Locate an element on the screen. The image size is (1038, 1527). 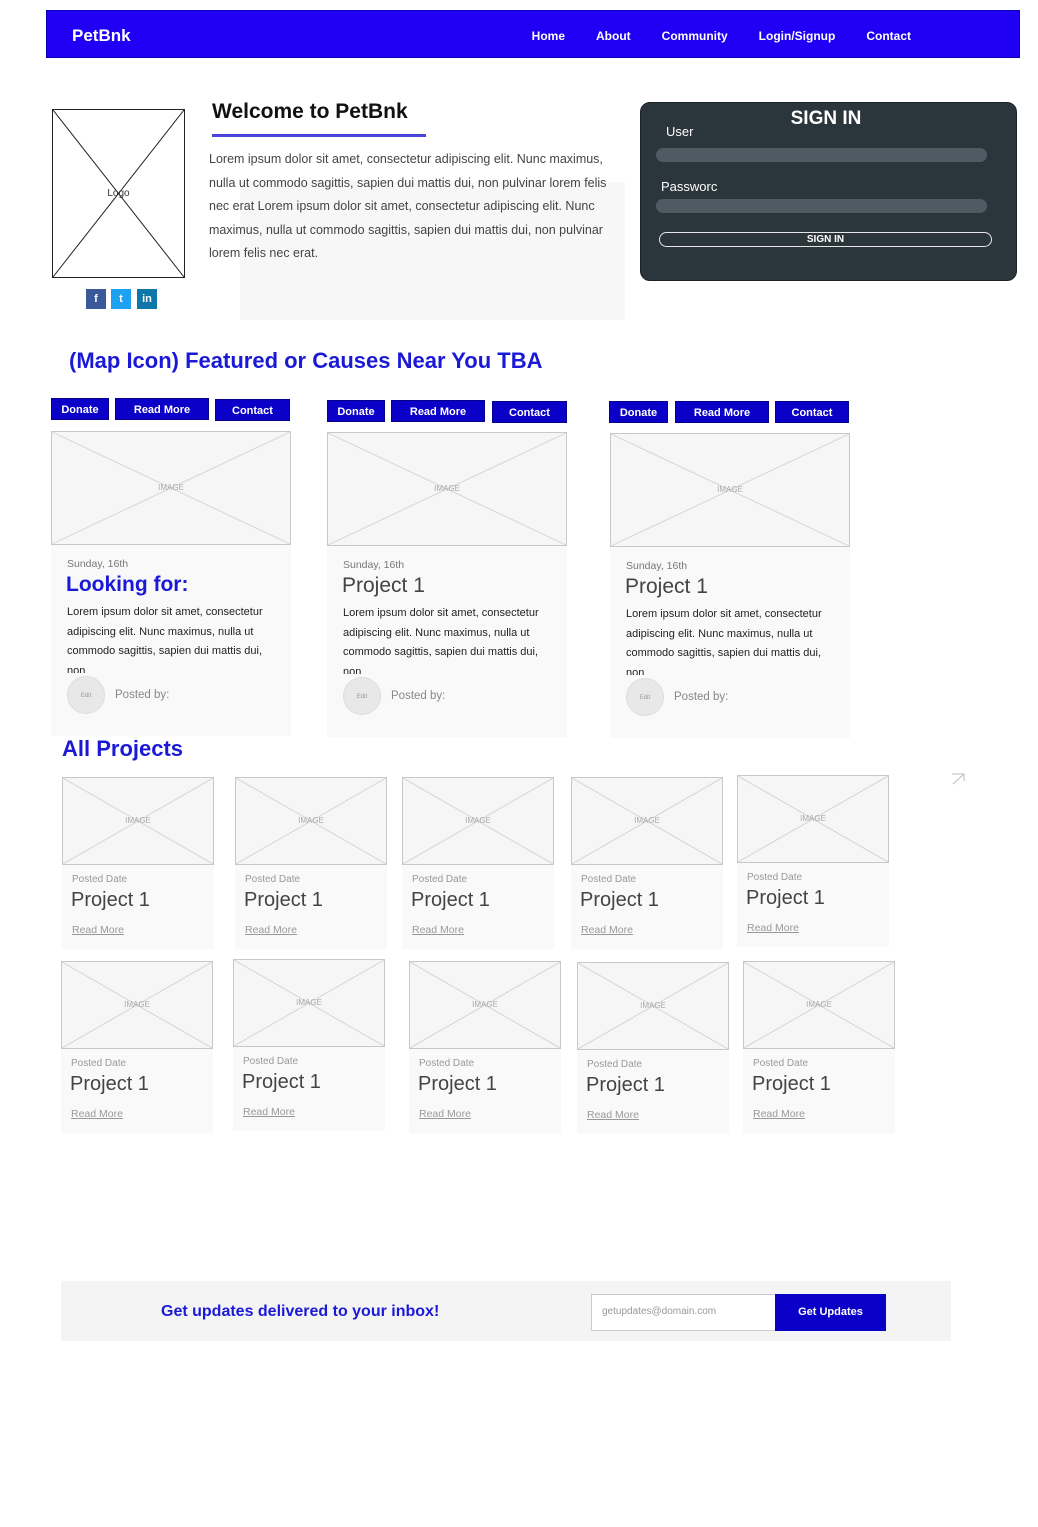
signin-title: SIGN IN is located at coordinates (826, 118).